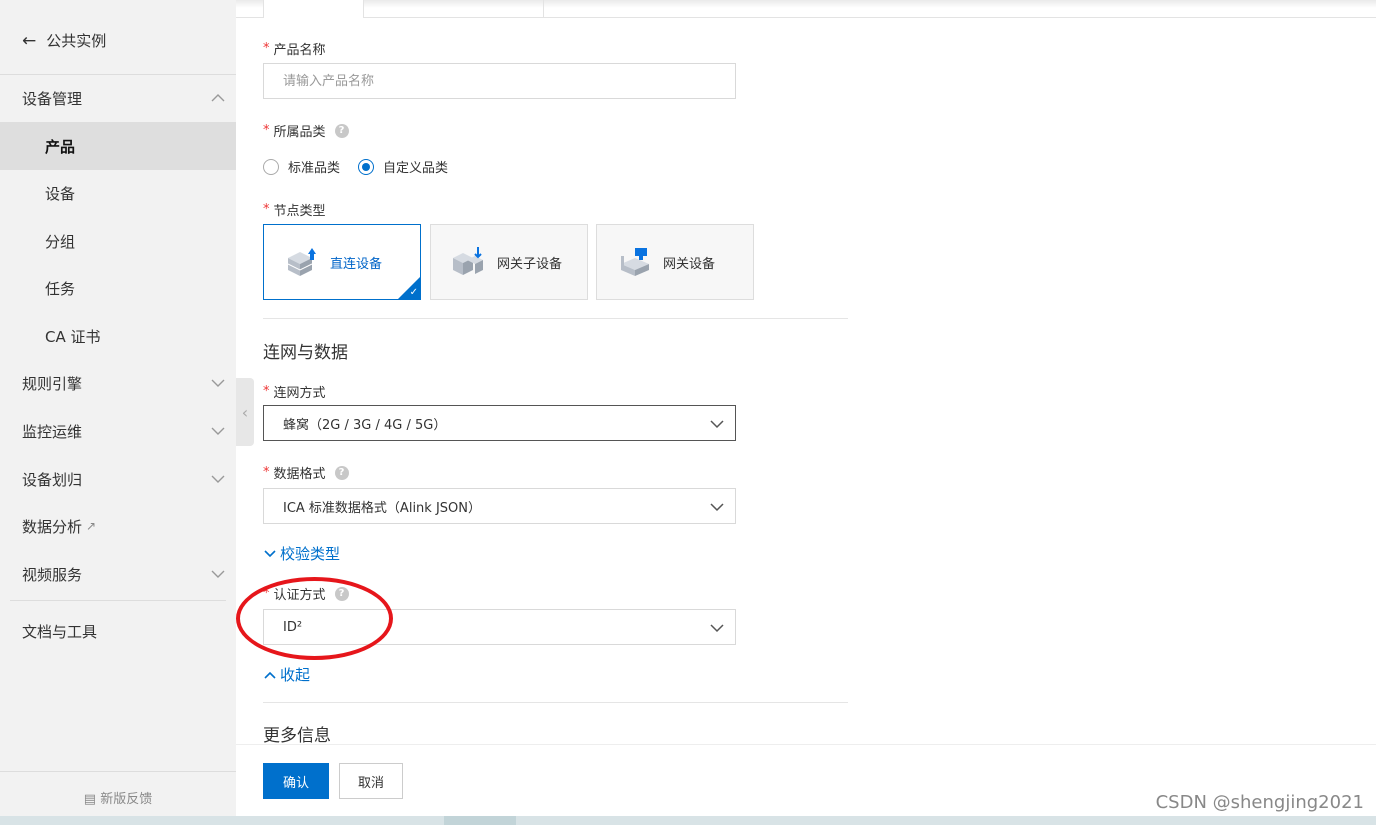 The width and height of the screenshot is (1376, 825). I want to click on bottom-scrollbar, so click(688, 820).